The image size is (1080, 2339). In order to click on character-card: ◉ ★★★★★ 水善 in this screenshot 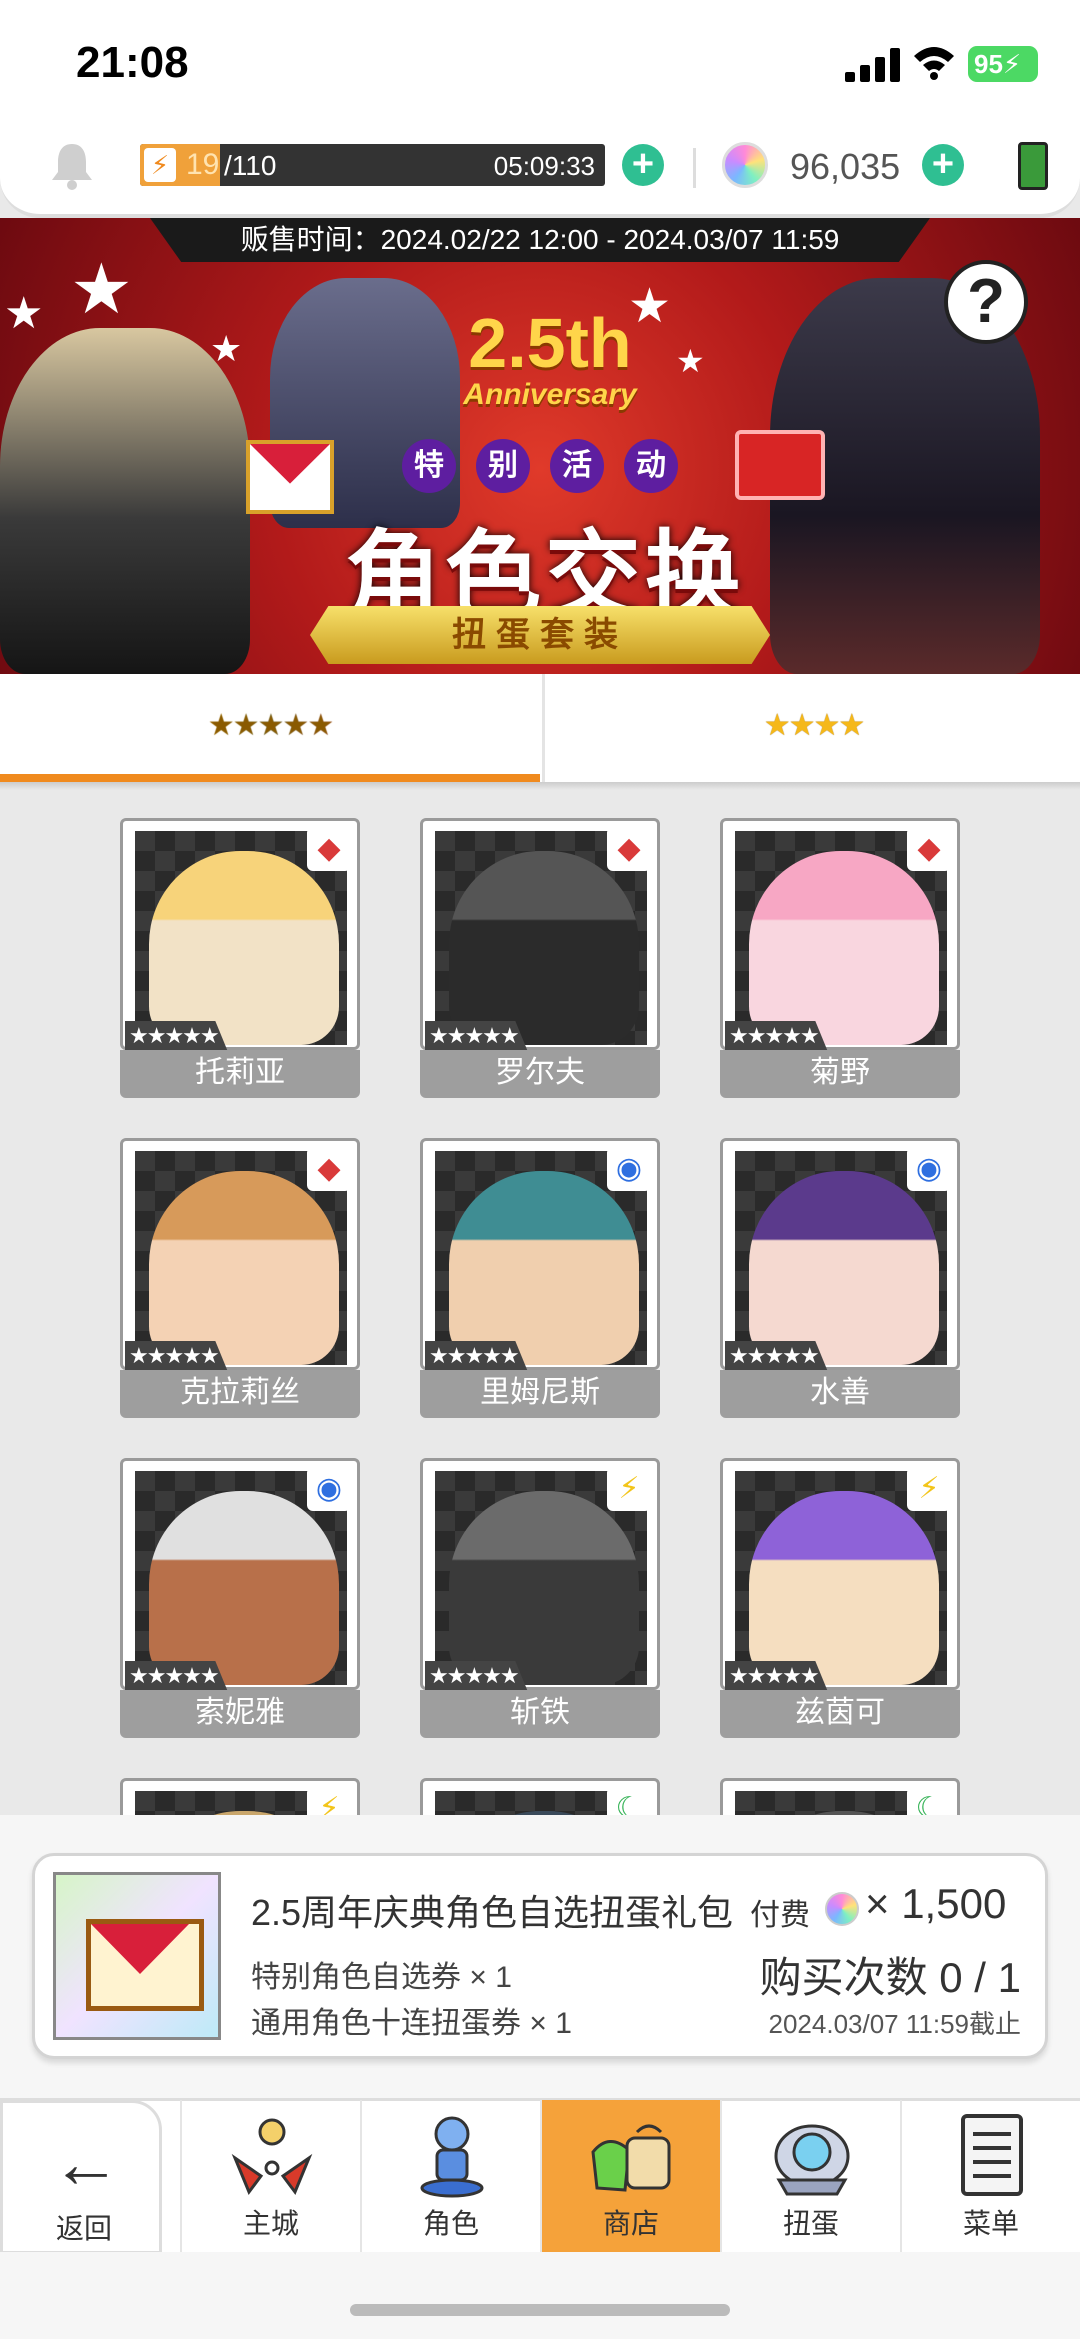, I will do `click(840, 1278)`.